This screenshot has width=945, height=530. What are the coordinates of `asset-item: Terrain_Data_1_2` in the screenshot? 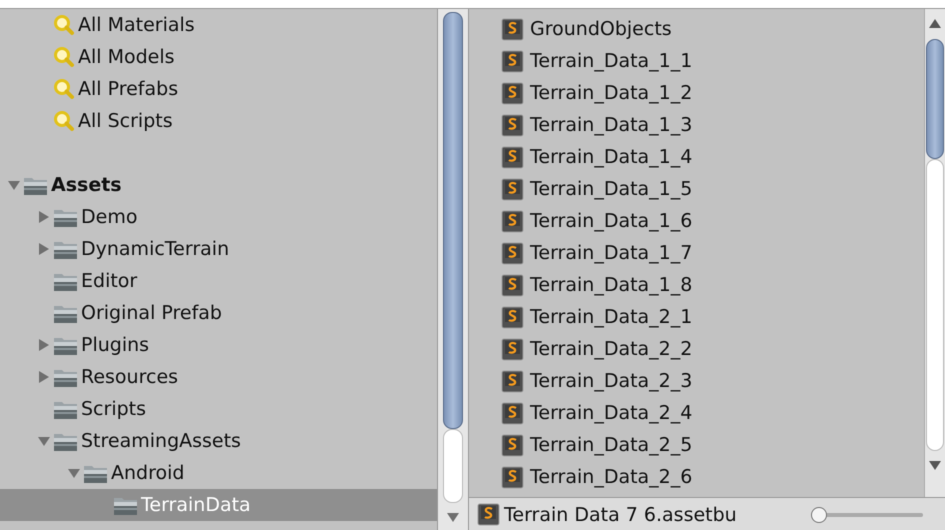 It's located at (611, 93).